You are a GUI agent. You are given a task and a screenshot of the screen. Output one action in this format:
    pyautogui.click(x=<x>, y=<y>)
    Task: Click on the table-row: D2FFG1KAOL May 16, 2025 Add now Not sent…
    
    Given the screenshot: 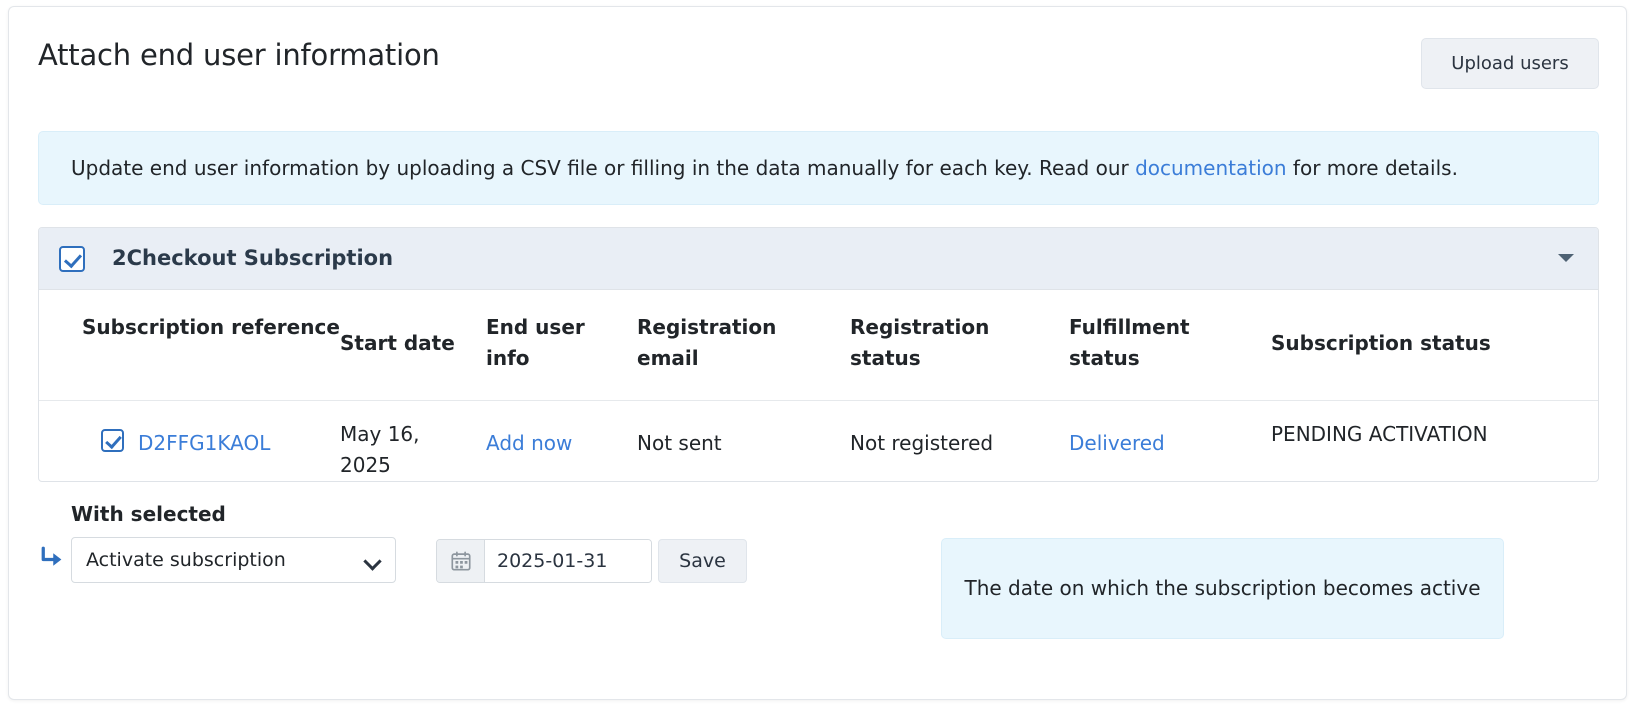 What is the action you would take?
    pyautogui.click(x=818, y=440)
    